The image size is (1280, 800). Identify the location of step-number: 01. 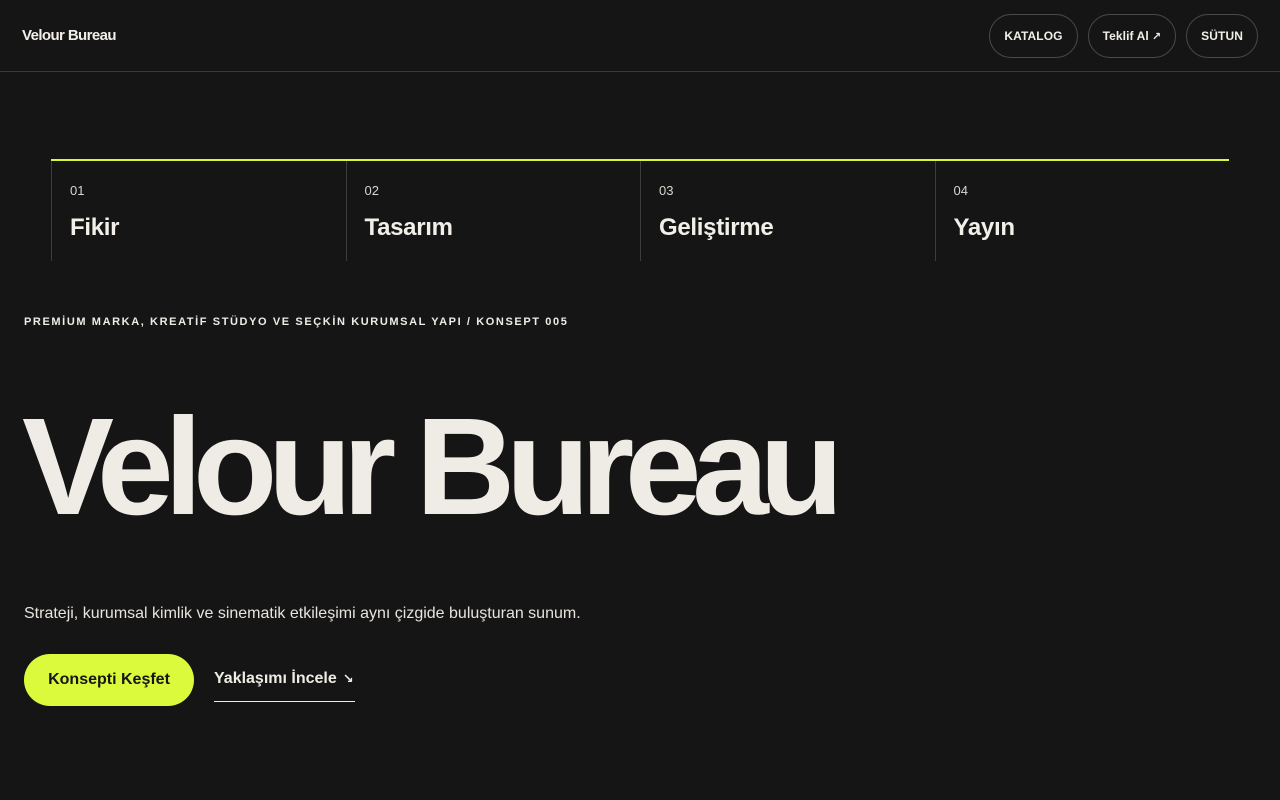
(77, 190).